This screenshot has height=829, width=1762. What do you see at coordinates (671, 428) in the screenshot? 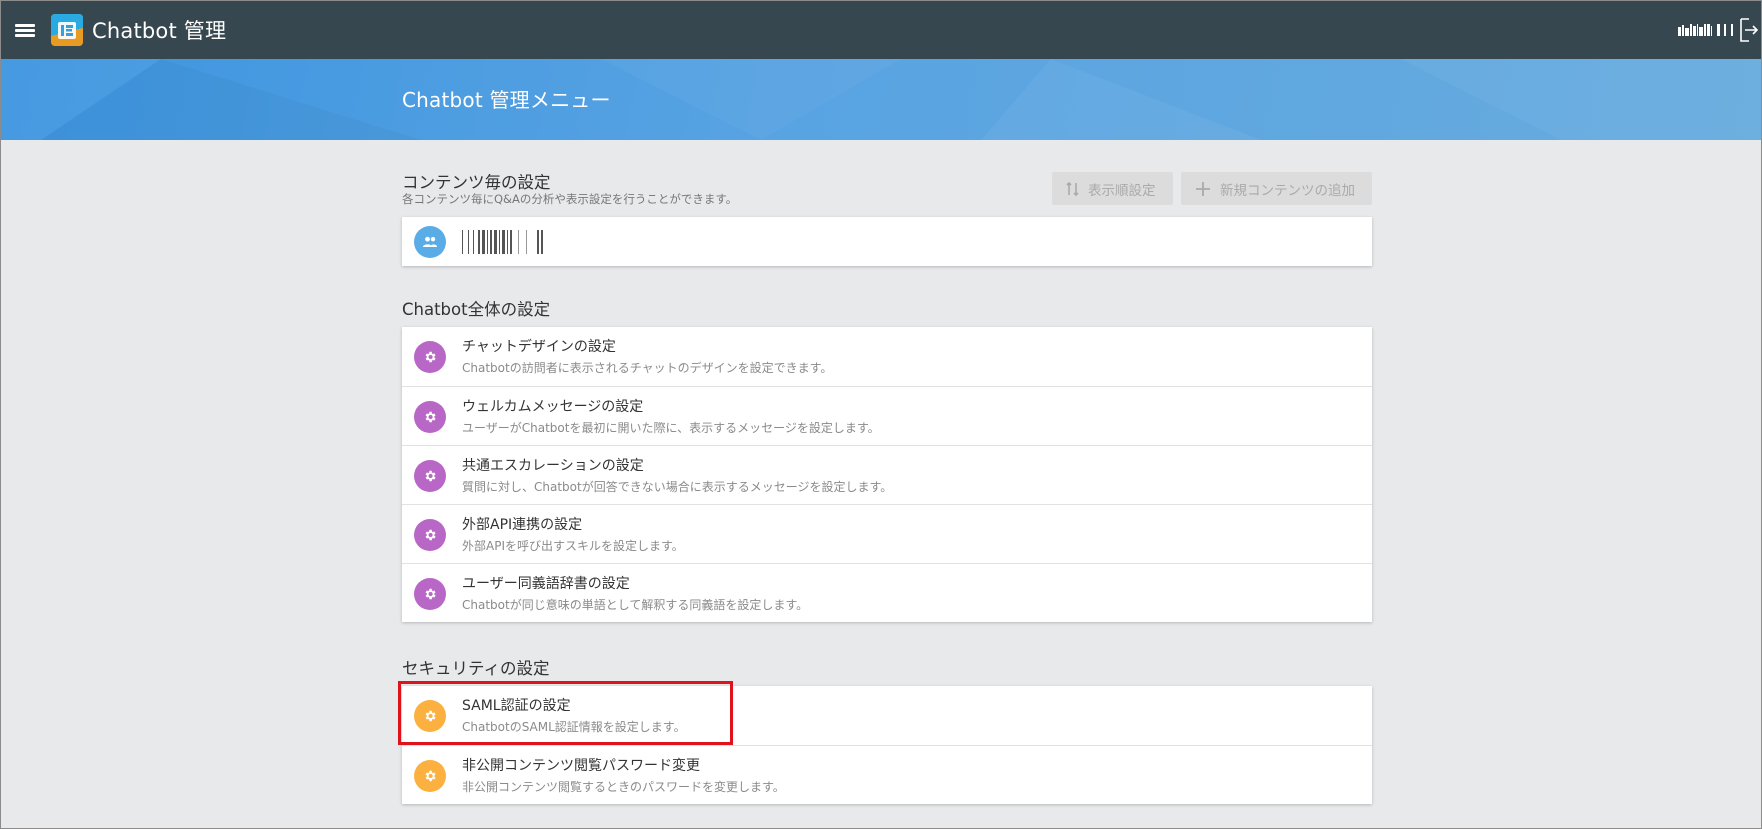
I see `item-description: ユーザーがChatbotを最初に開いた際に、表示するメッセージを設定します。` at bounding box center [671, 428].